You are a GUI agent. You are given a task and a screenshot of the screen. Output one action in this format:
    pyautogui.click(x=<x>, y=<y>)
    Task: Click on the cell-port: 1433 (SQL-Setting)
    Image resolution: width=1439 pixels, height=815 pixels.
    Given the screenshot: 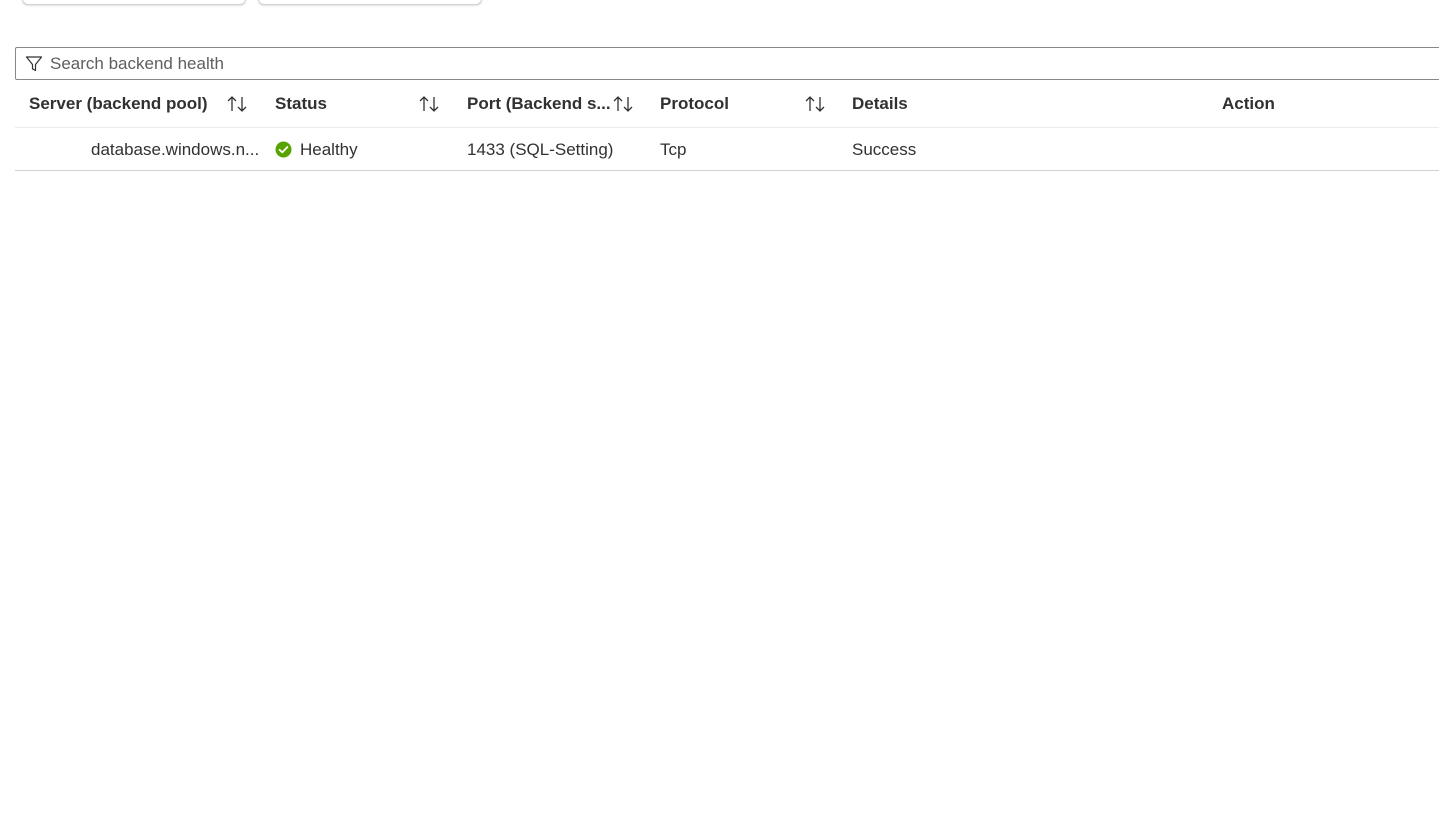 What is the action you would take?
    pyautogui.click(x=540, y=149)
    